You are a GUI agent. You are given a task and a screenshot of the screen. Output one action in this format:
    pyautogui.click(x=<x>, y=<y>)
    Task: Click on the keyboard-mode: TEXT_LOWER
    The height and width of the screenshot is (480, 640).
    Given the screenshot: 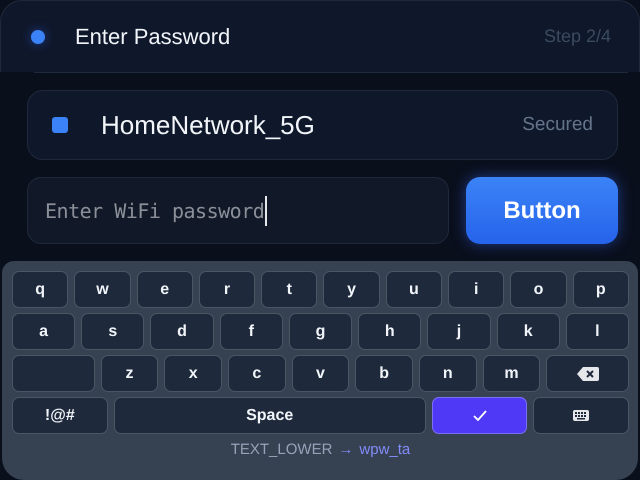 What is the action you would take?
    pyautogui.click(x=281, y=449)
    